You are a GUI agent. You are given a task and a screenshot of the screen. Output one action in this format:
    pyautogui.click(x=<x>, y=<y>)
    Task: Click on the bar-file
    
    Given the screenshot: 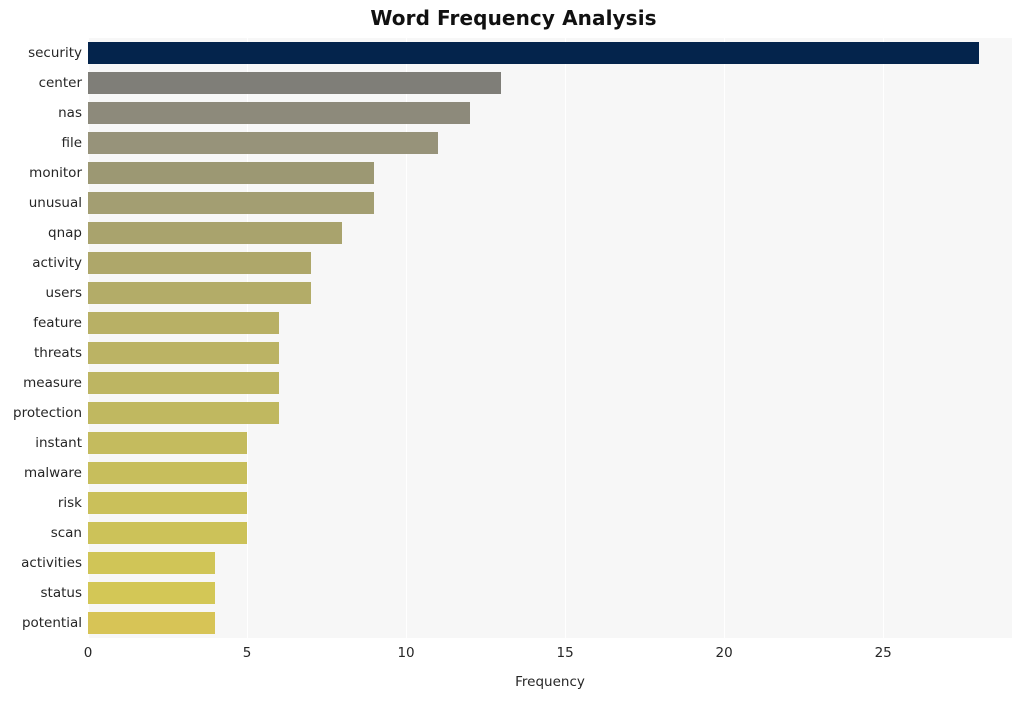 What is the action you would take?
    pyautogui.click(x=263, y=143)
    